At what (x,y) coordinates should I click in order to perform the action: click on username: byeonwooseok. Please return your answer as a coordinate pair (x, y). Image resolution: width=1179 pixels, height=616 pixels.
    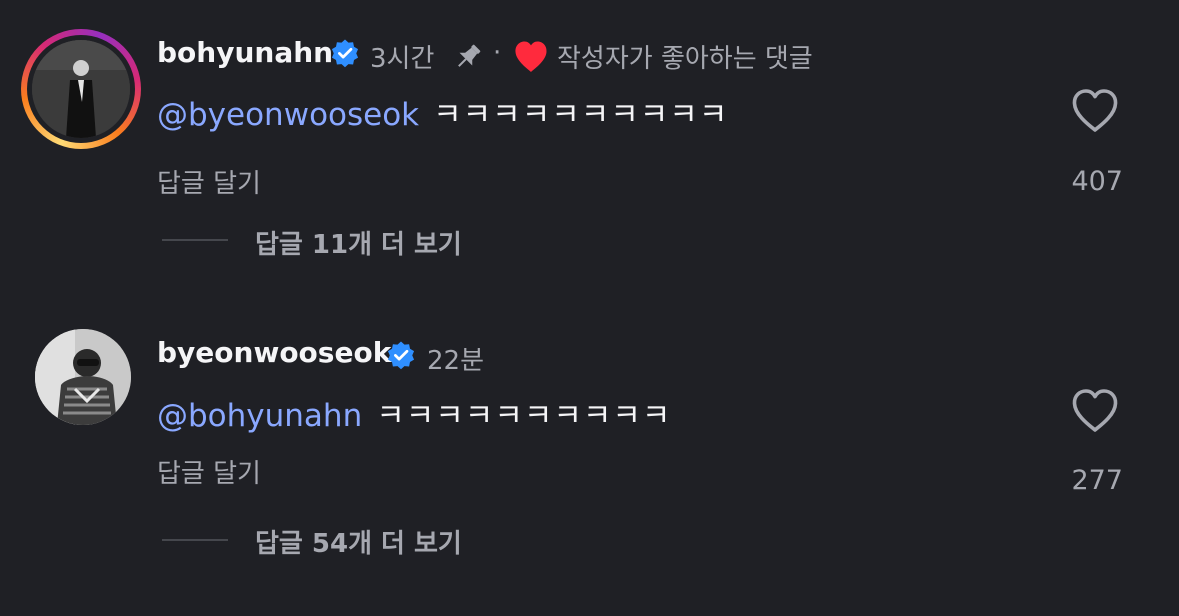
    Looking at the image, I should click on (274, 352).